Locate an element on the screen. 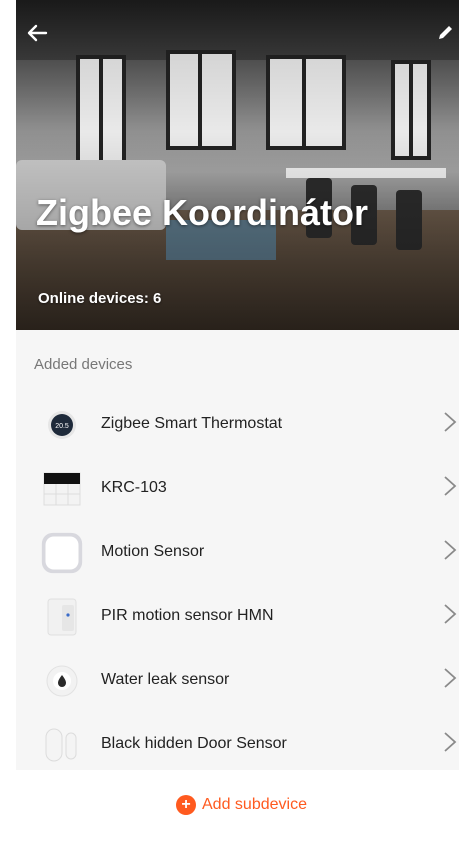  device-label: Motion Sensor is located at coordinates (153, 551).